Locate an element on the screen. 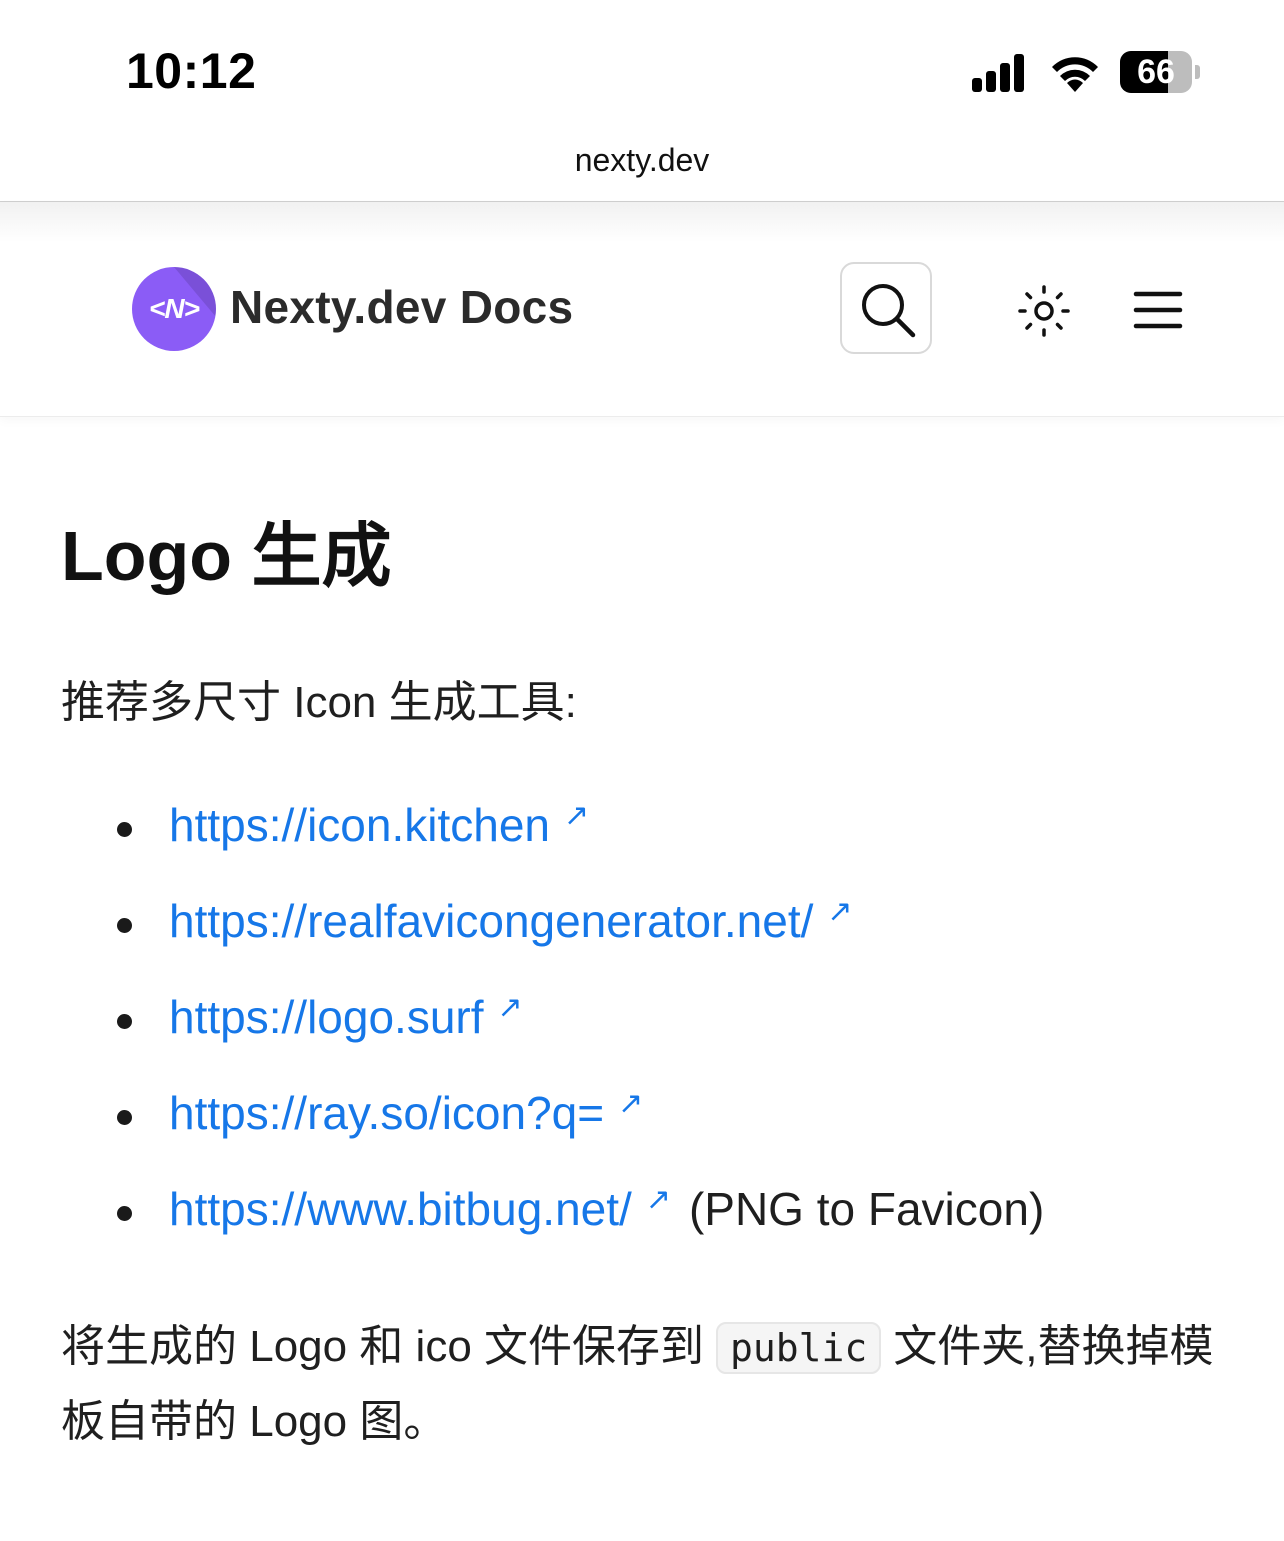 The width and height of the screenshot is (1284, 1541). link-logo-surf: https://logo.surf ↗ is located at coordinates (346, 1017).